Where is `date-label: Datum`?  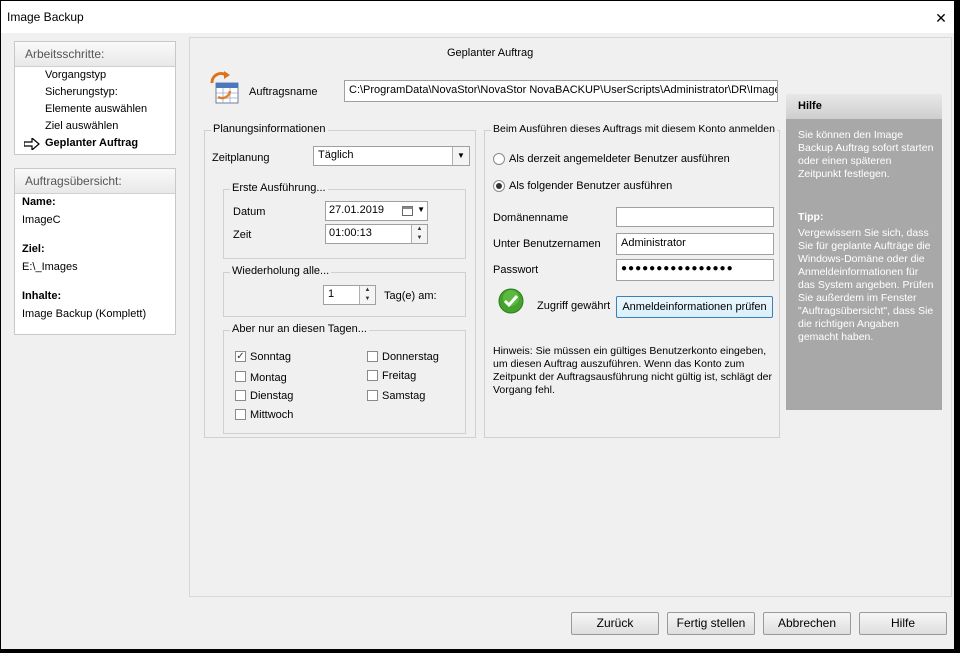 date-label: Datum is located at coordinates (249, 212).